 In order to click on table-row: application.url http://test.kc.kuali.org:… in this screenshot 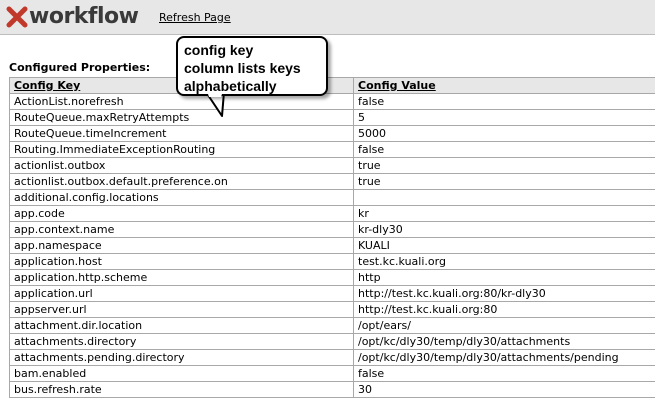, I will do `click(332, 293)`.